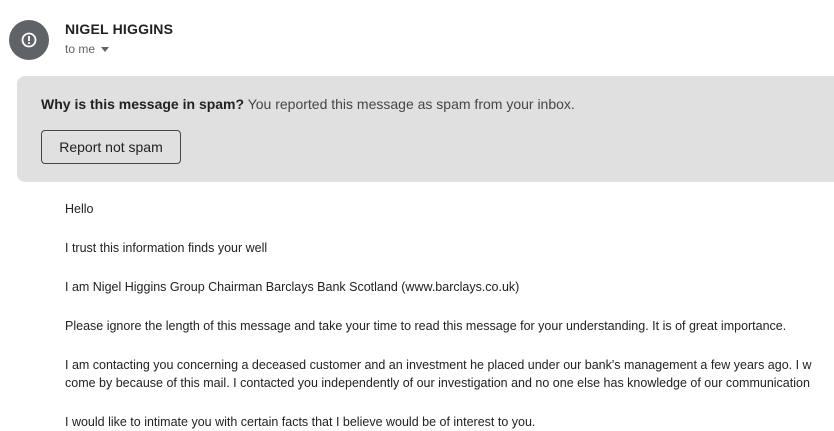 This screenshot has width=834, height=431. What do you see at coordinates (111, 147) in the screenshot?
I see `report-not-spam-button: Report not spam` at bounding box center [111, 147].